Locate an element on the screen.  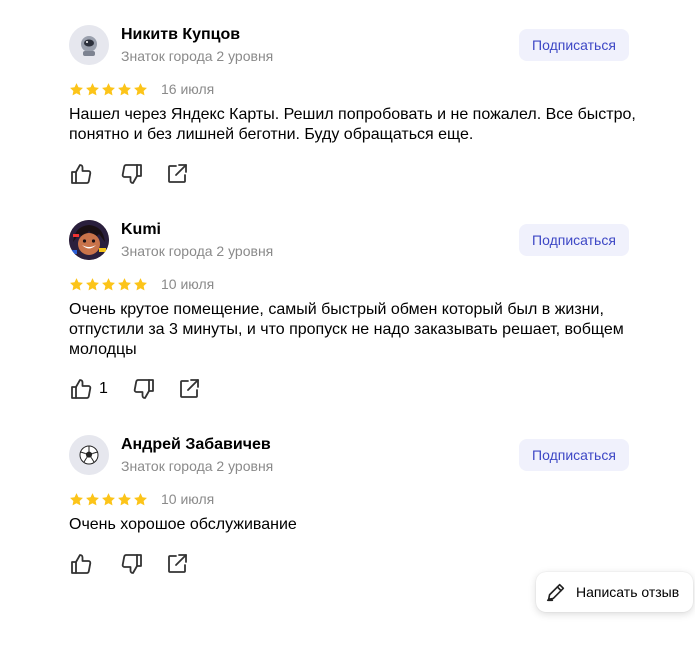
review-date: 16 июля is located at coordinates (188, 89).